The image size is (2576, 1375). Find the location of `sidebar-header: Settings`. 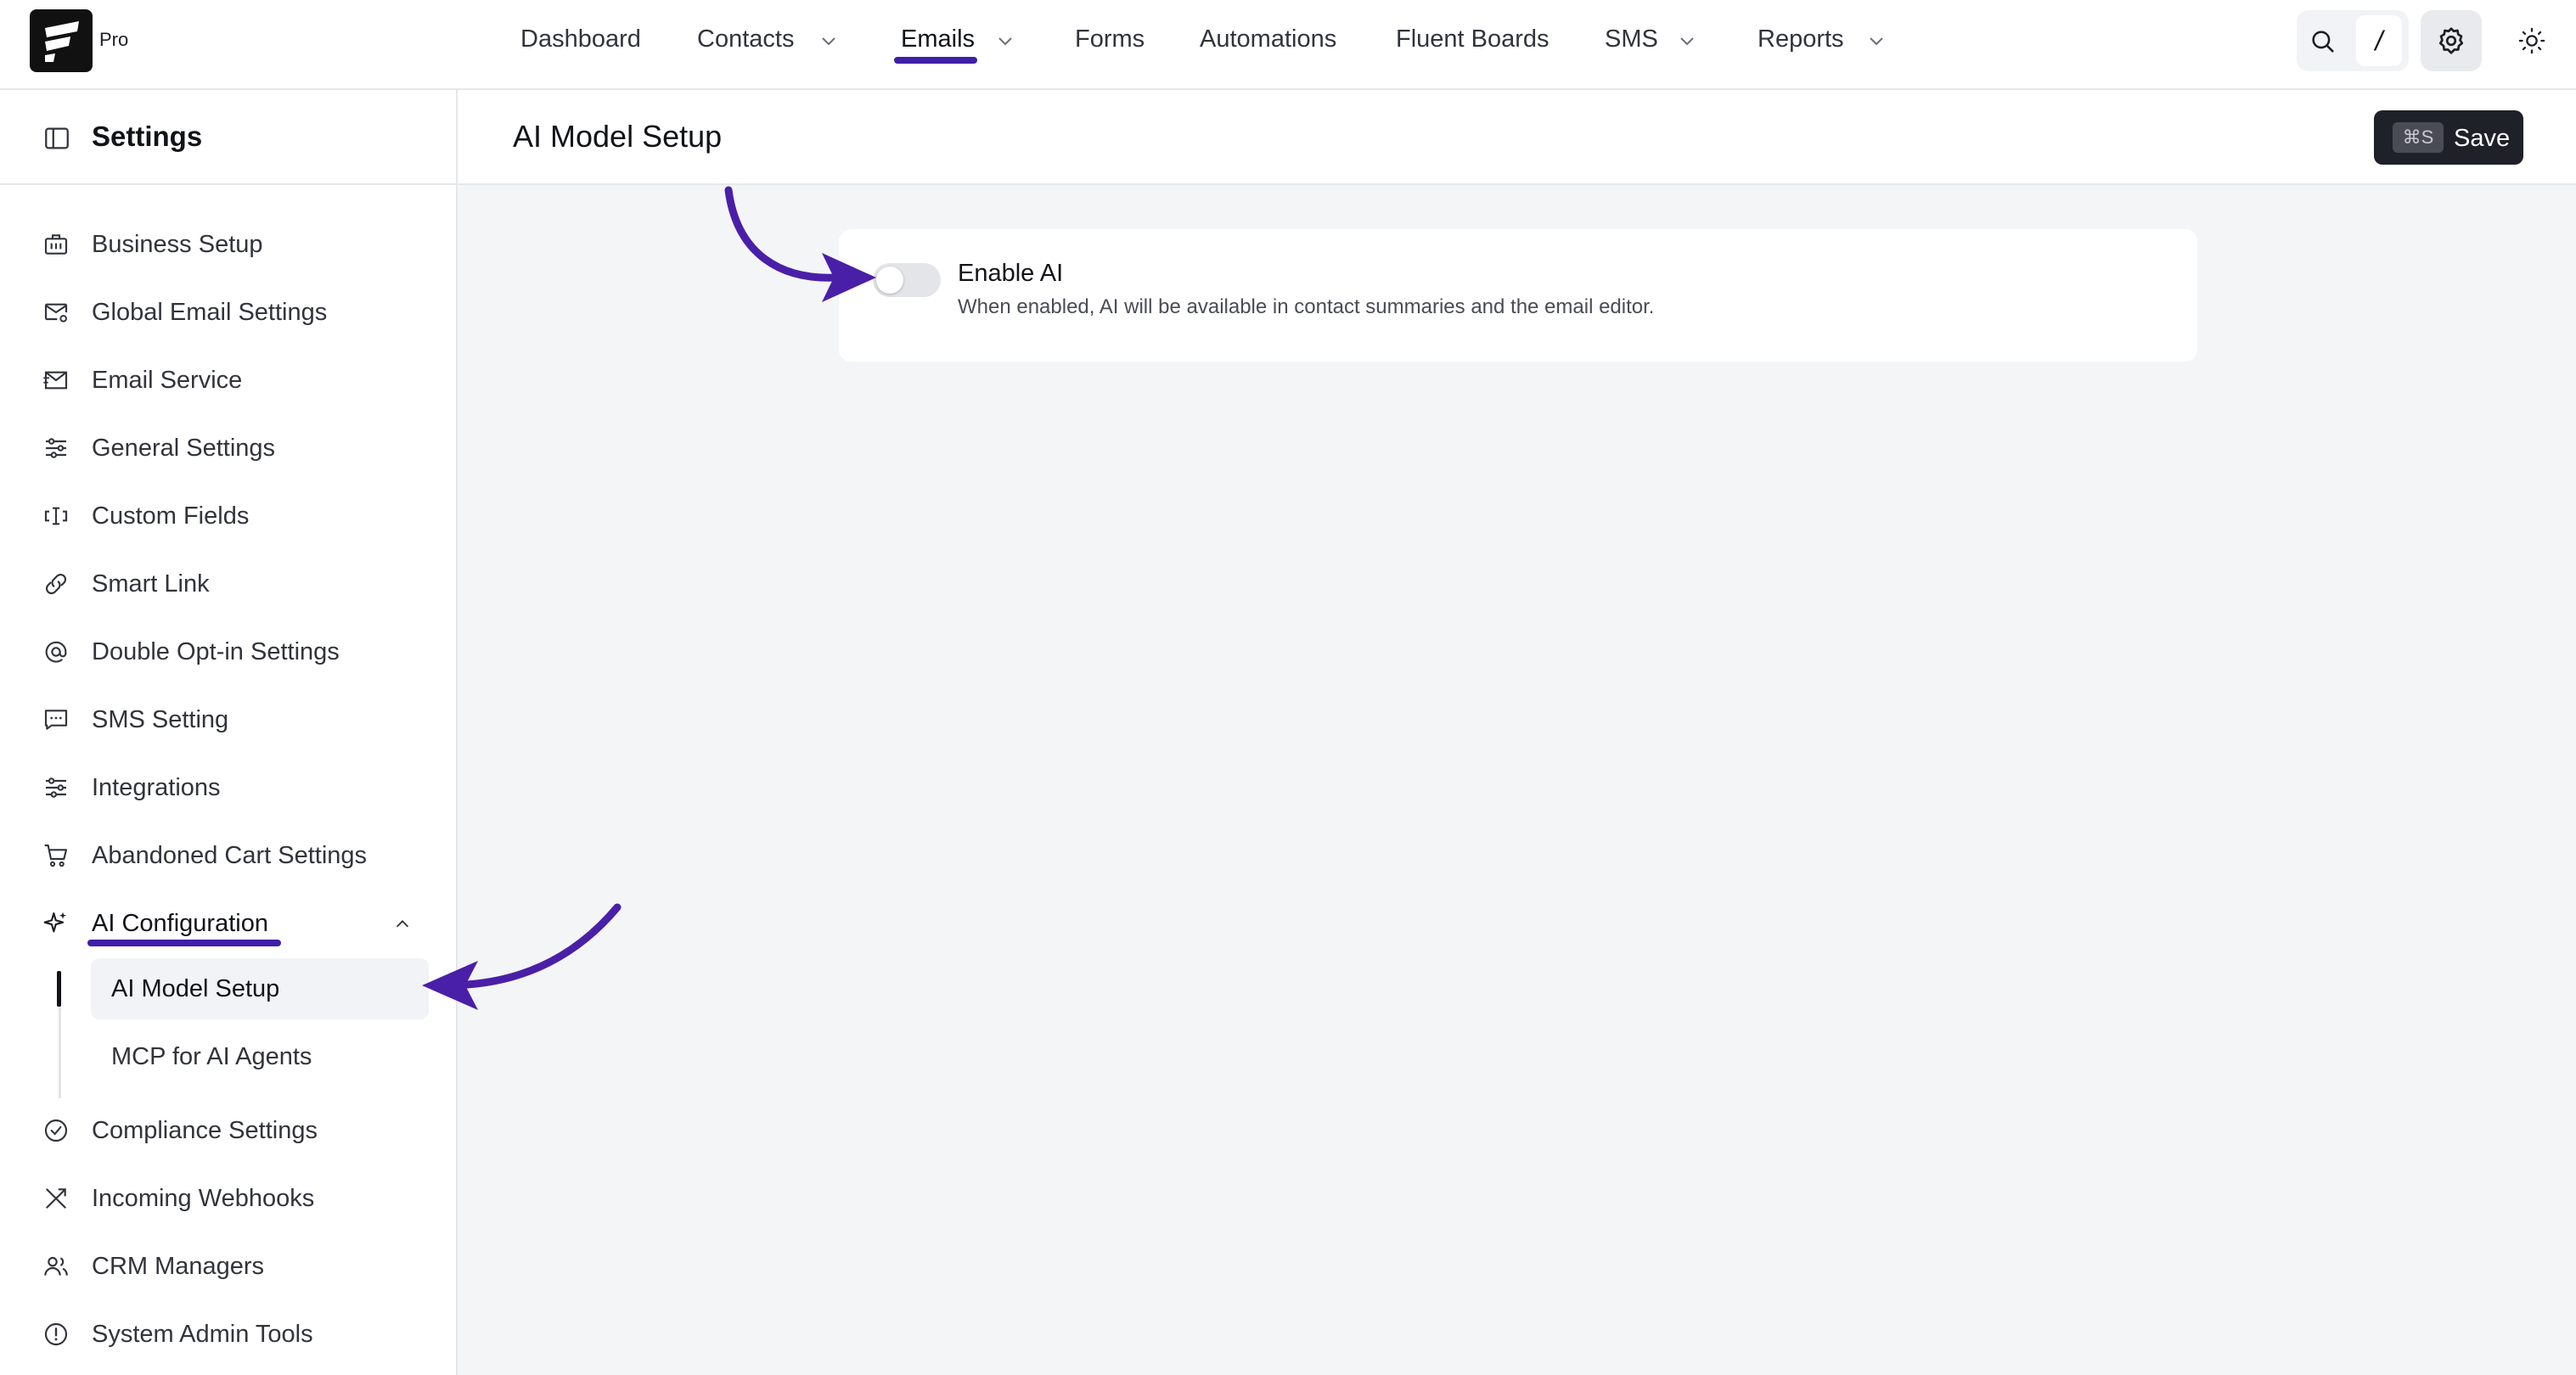

sidebar-header: Settings is located at coordinates (228, 137).